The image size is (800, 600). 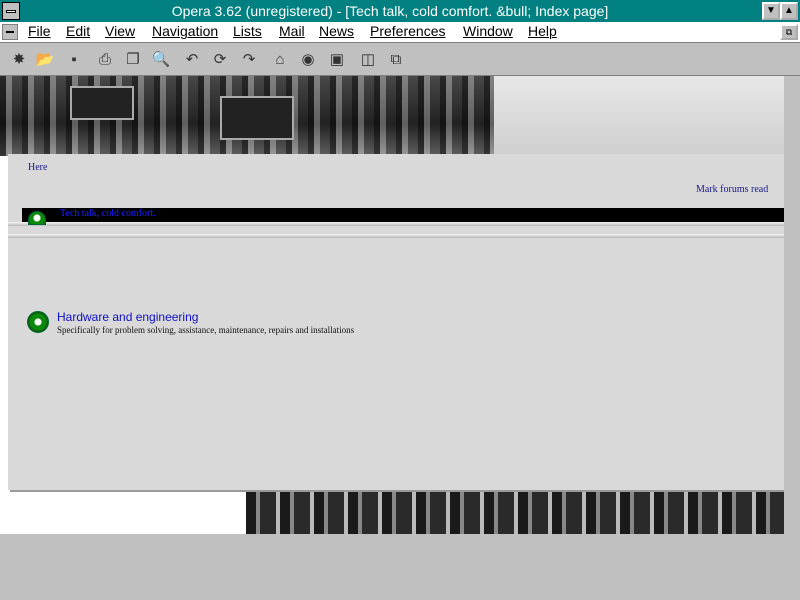 I want to click on home-icon: ⌂, so click(x=280, y=59).